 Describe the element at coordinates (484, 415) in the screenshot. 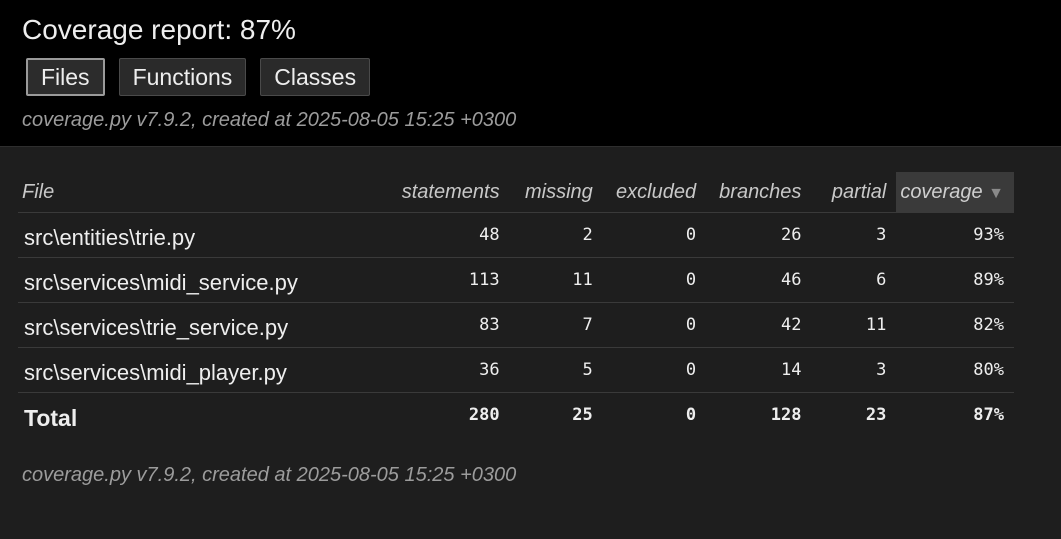

I see `total-statements: 280` at that location.